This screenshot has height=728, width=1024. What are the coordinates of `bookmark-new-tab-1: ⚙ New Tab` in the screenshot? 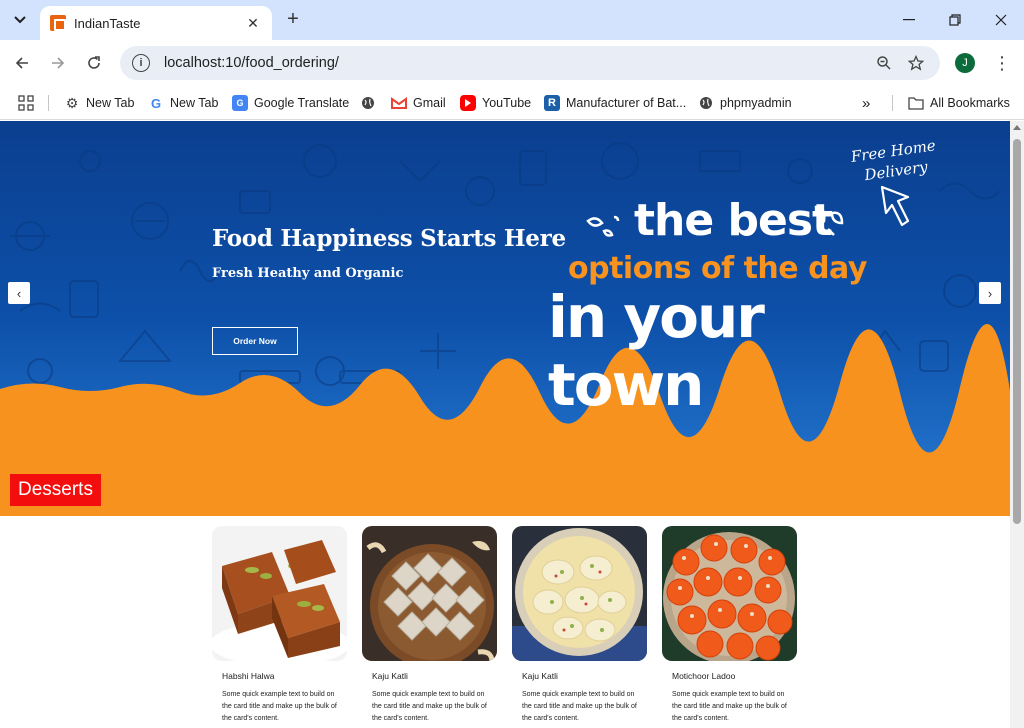 It's located at (99, 103).